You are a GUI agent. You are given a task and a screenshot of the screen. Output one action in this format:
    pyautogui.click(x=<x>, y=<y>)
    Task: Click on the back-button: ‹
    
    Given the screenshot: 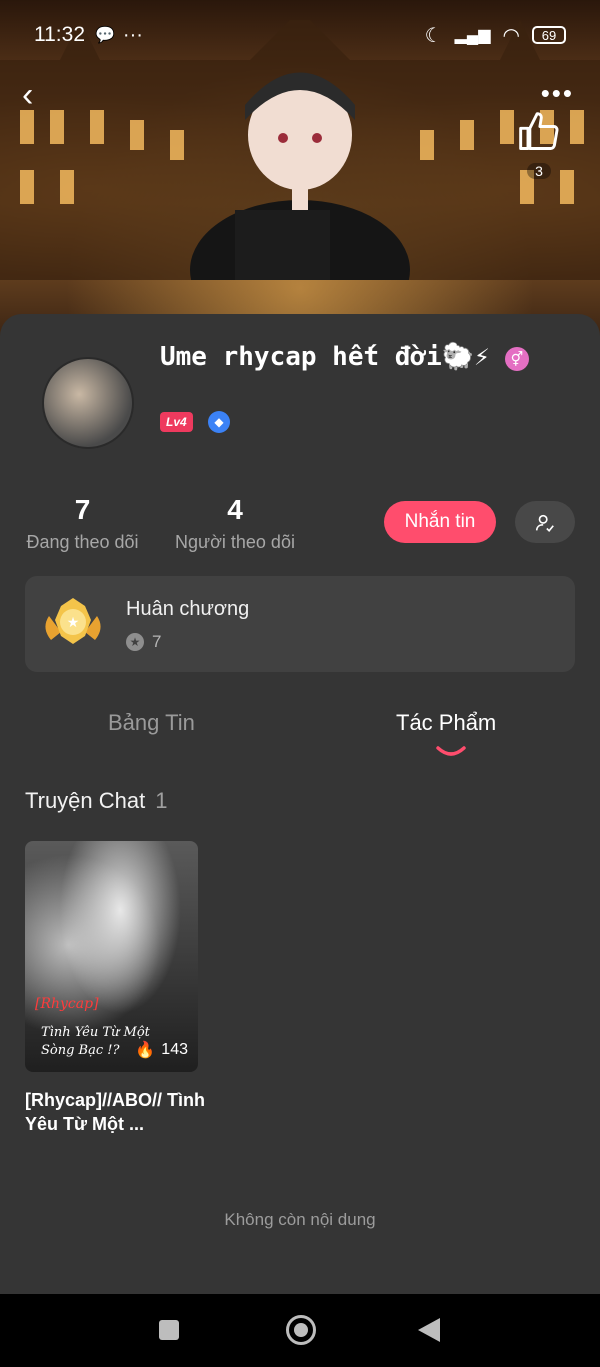 What is the action you would take?
    pyautogui.click(x=27, y=95)
    